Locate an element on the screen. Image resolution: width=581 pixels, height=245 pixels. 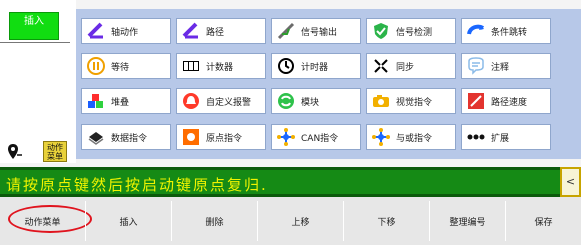
action-menu-tab: 动作 菜单 is located at coordinates (34, 151).